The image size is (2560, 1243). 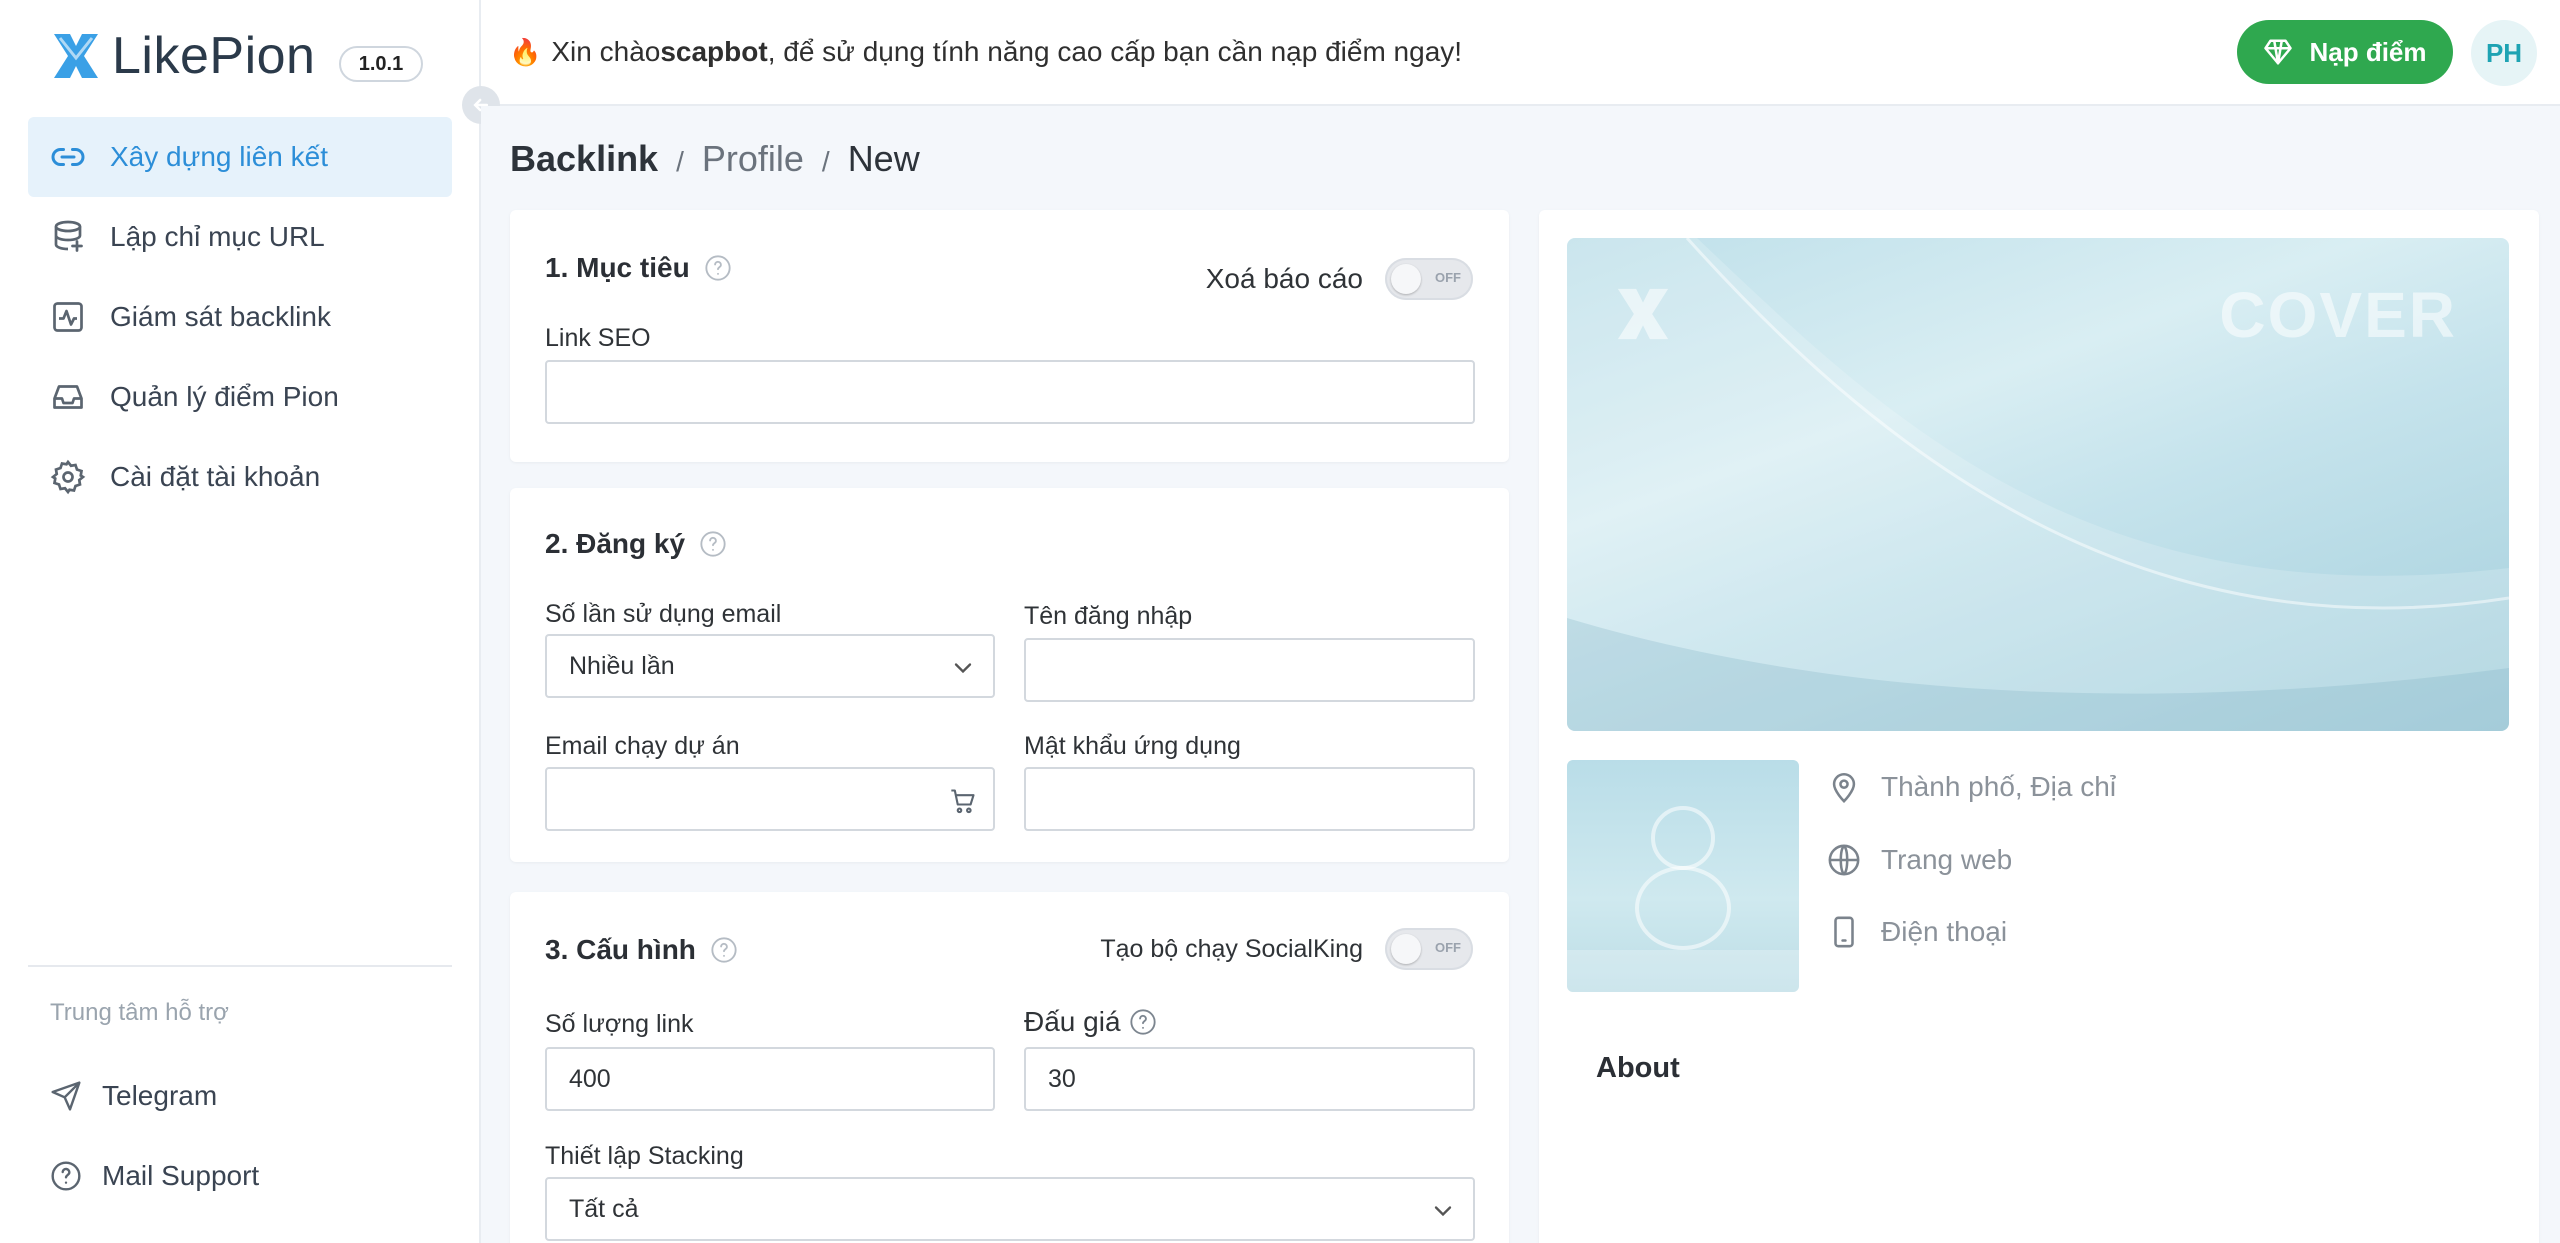 I want to click on stacking-value: Tất cả, so click(x=604, y=1208).